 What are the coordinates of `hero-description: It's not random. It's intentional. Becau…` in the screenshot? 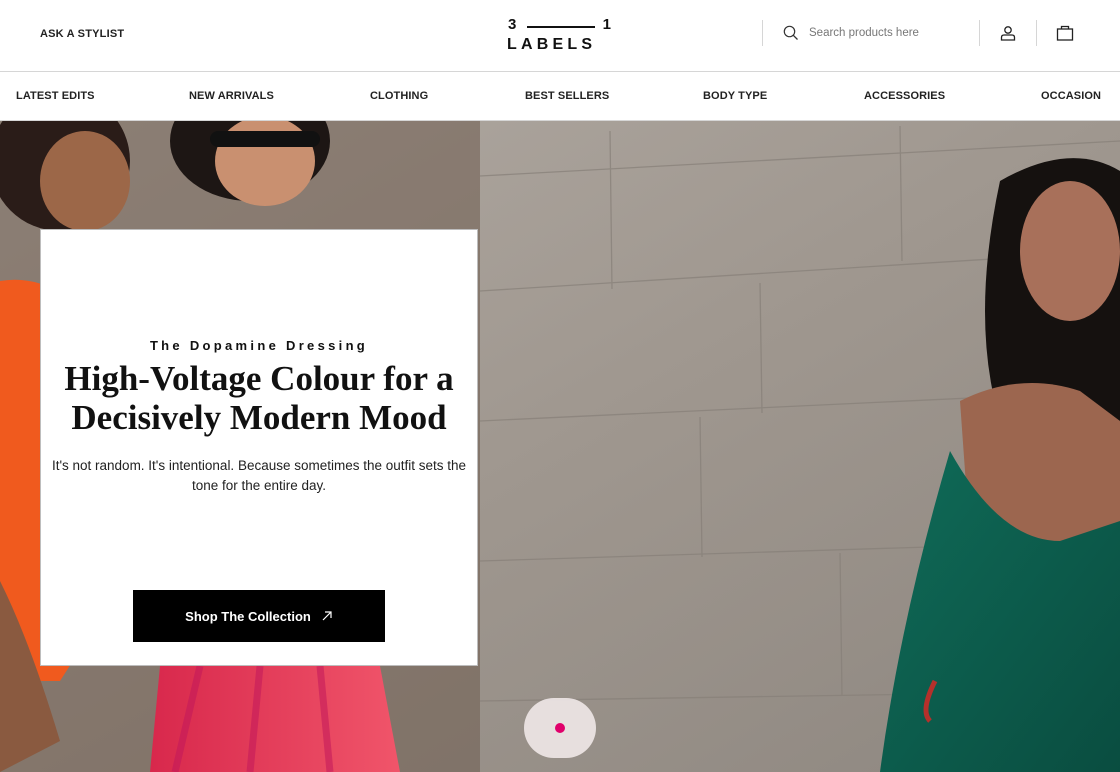 It's located at (259, 475).